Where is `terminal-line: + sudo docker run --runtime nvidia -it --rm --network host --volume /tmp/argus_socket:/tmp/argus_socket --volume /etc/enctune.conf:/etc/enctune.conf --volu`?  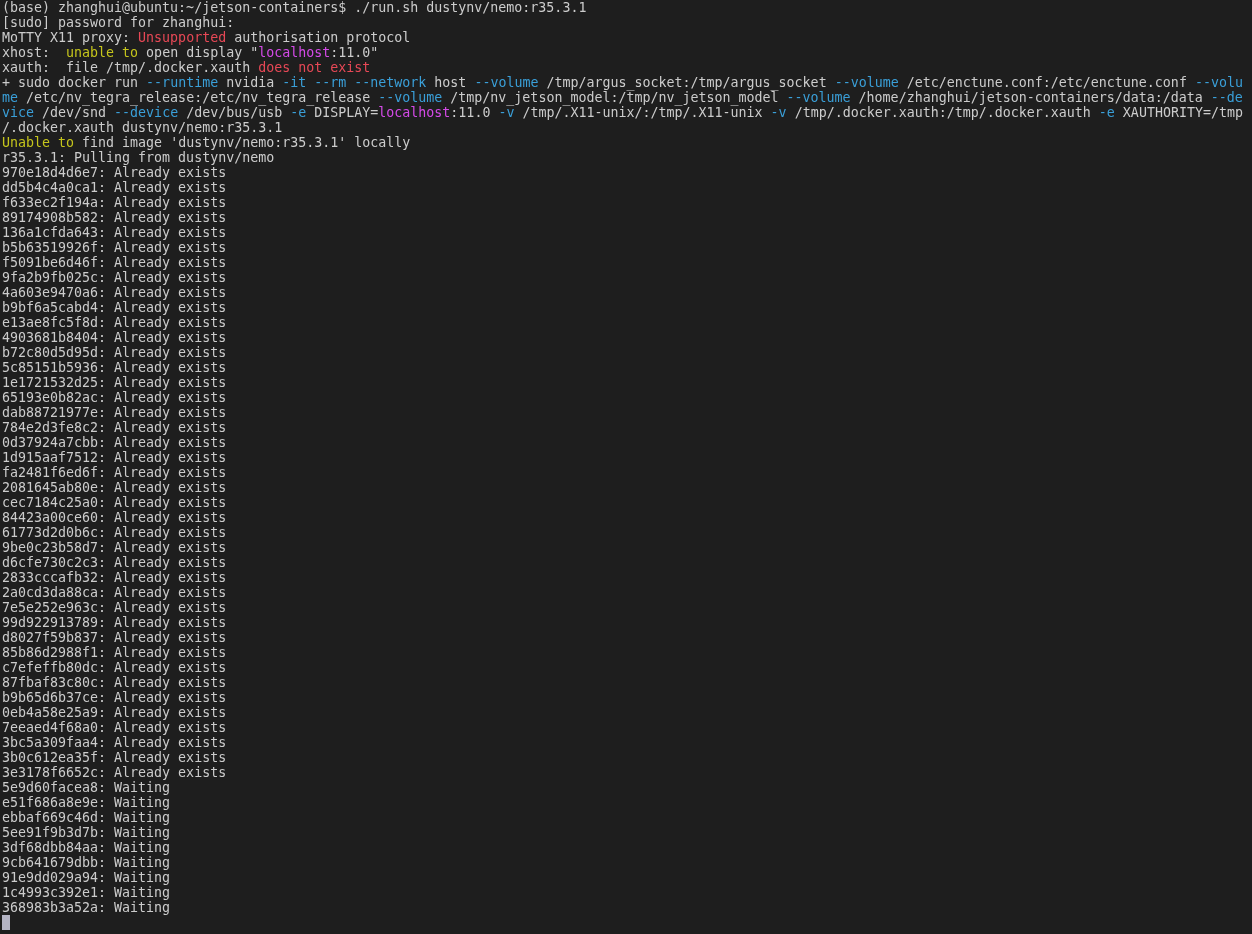
terminal-line: + sudo docker run --runtime nvidia -it --rm --network host --volume /tmp/argus_socket:/tmp/argus_socket --volume /etc/enctune.conf:/etc/enctune.conf --volu is located at coordinates (622, 82).